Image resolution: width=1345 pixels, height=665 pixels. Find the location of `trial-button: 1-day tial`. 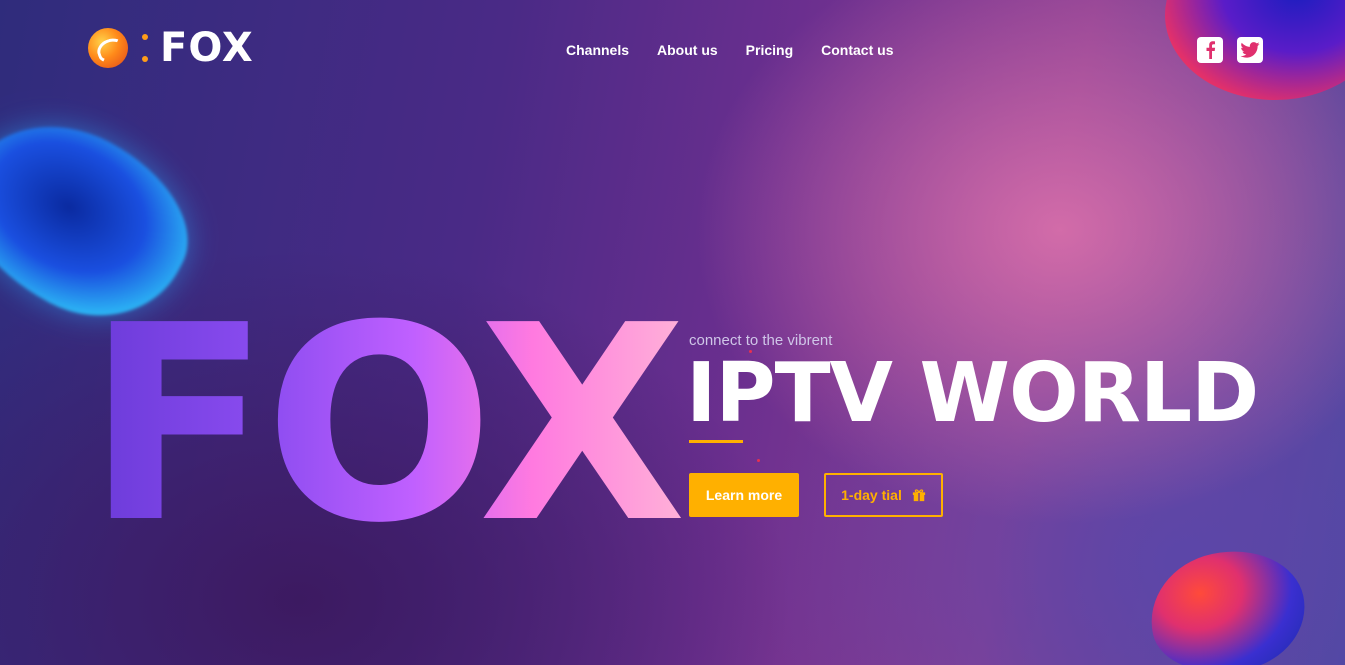

trial-button: 1-day tial is located at coordinates (883, 495).